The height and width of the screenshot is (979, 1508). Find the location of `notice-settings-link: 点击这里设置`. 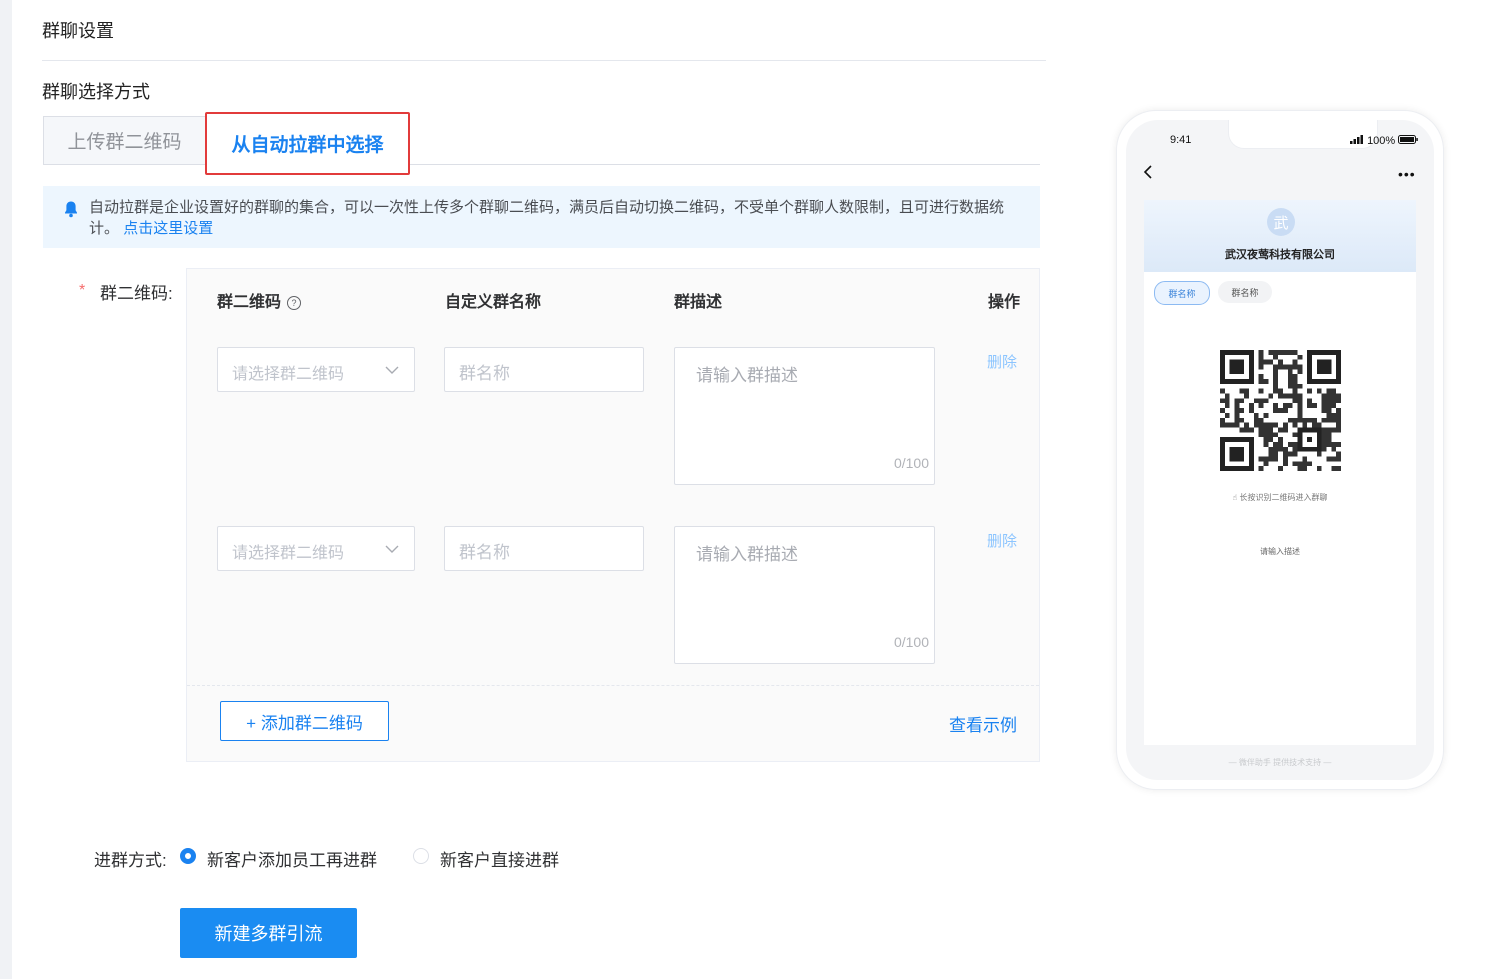

notice-settings-link: 点击这里设置 is located at coordinates (168, 228).